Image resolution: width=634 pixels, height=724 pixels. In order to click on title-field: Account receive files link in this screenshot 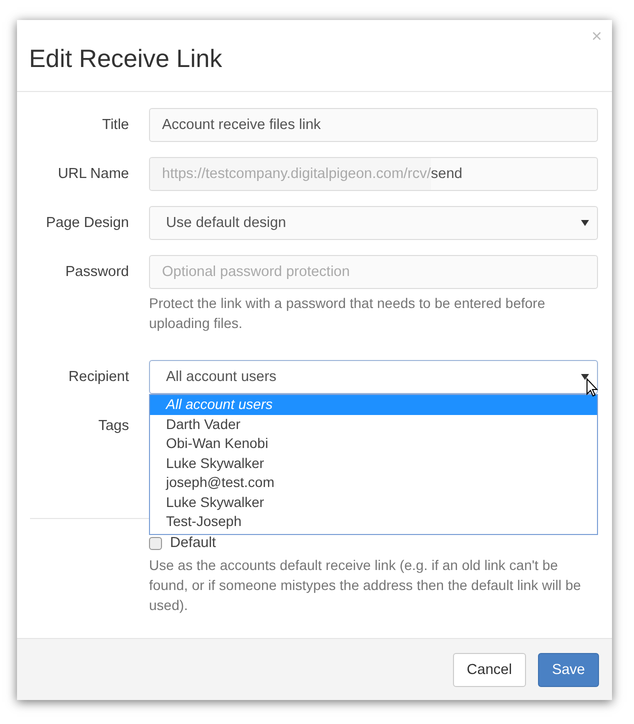, I will do `click(373, 125)`.